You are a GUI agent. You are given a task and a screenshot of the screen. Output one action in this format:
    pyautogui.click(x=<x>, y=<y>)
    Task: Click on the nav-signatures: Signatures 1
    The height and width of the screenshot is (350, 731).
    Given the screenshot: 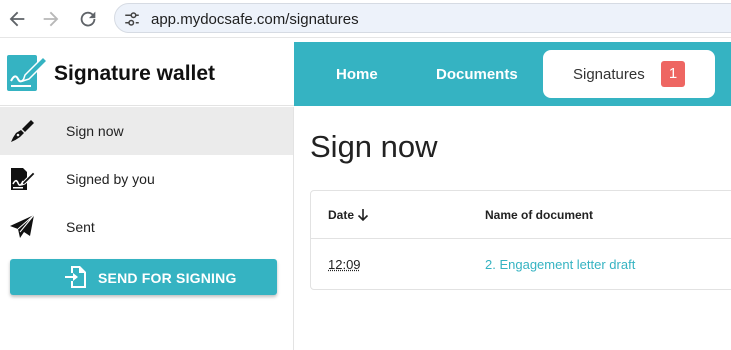 What is the action you would take?
    pyautogui.click(x=629, y=74)
    